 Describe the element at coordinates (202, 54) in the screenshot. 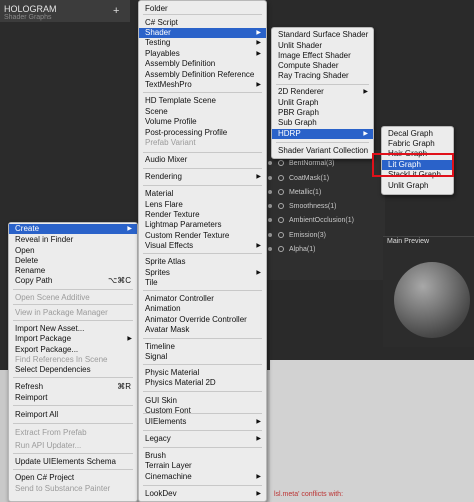

I see `menu-item-playables: Playables ▶` at that location.